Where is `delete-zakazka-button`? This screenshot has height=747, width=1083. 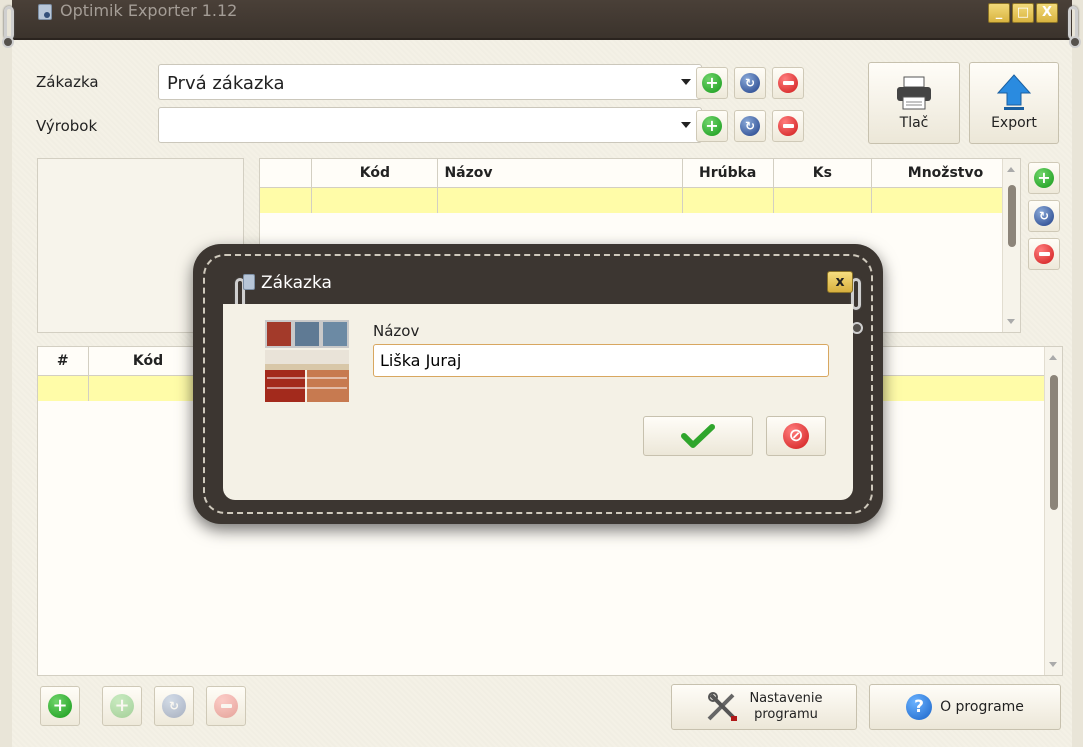
delete-zakazka-button is located at coordinates (788, 83).